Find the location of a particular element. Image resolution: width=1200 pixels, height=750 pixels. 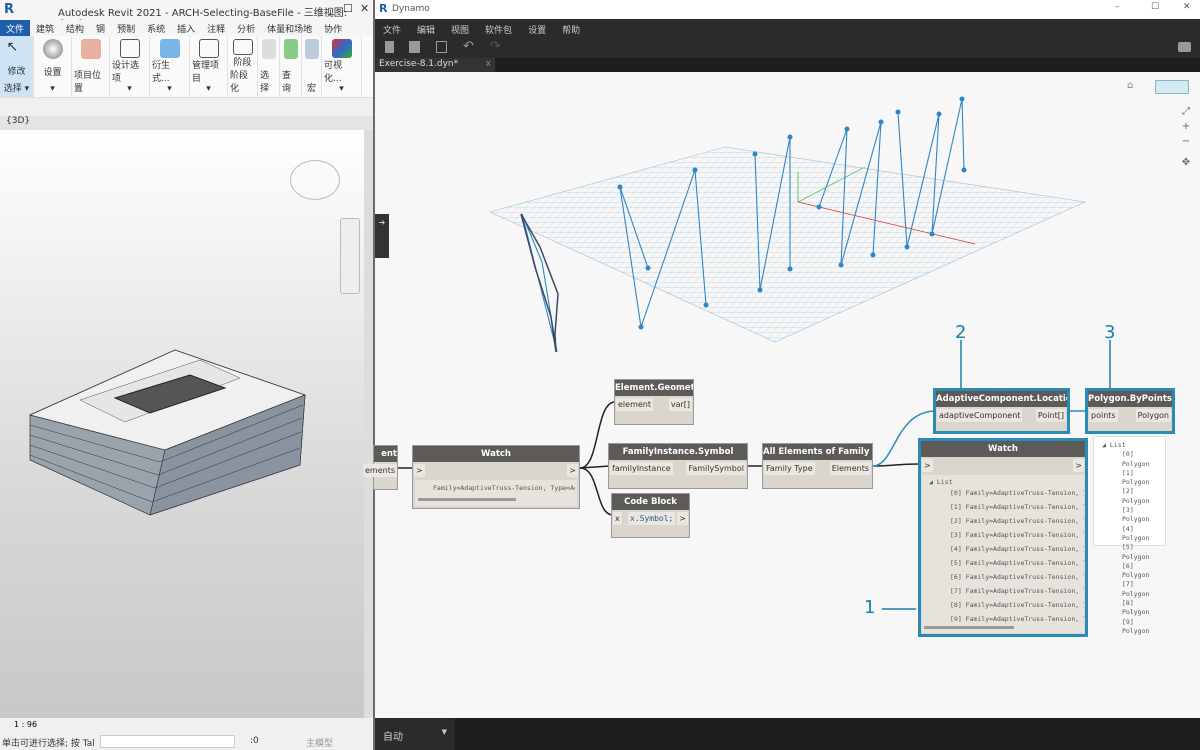

filter-count: :0 is located at coordinates (254, 741).